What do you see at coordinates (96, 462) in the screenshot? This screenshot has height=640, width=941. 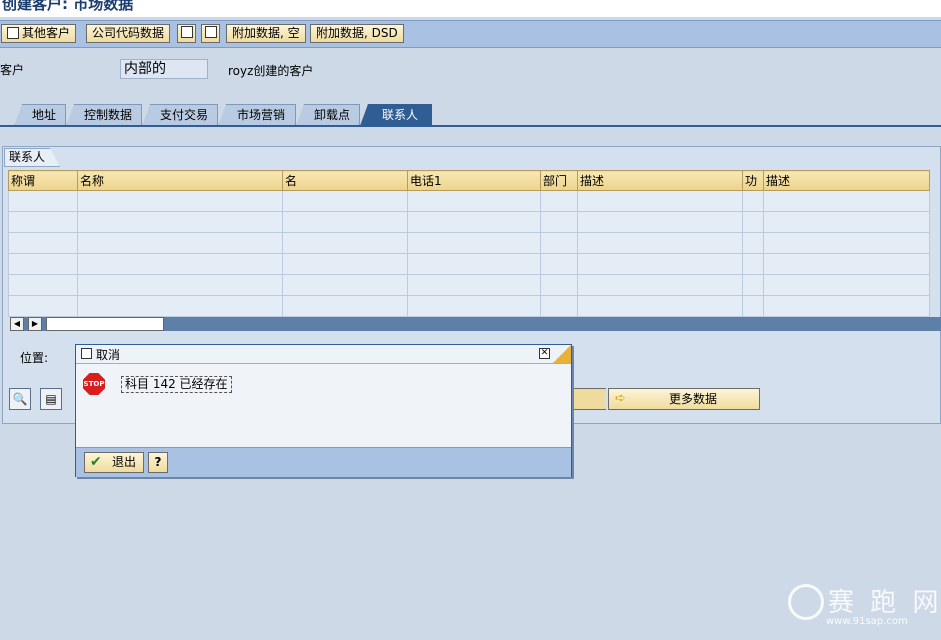 I see `checkmark-icon: ✔` at bounding box center [96, 462].